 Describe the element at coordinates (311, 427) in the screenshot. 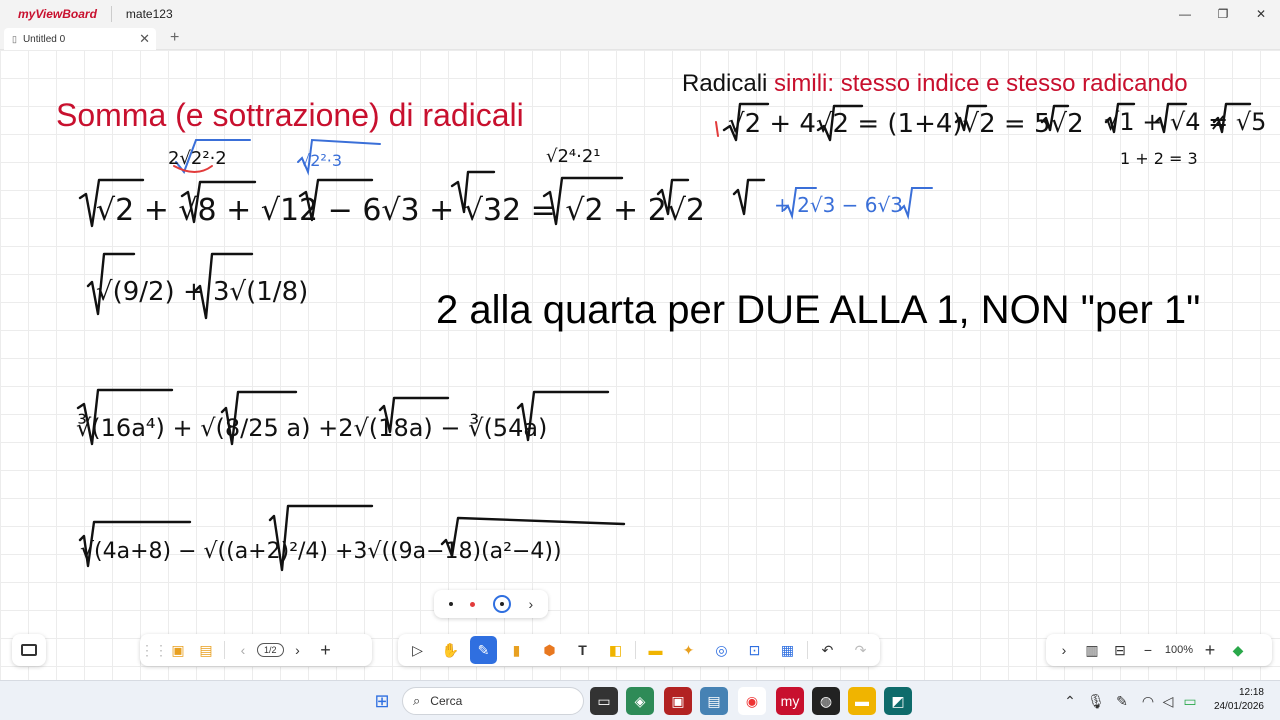

I see `hw-line3: ∛(16a⁴) + √(8/25 a) +2√(18a) − ∛(54a)` at that location.